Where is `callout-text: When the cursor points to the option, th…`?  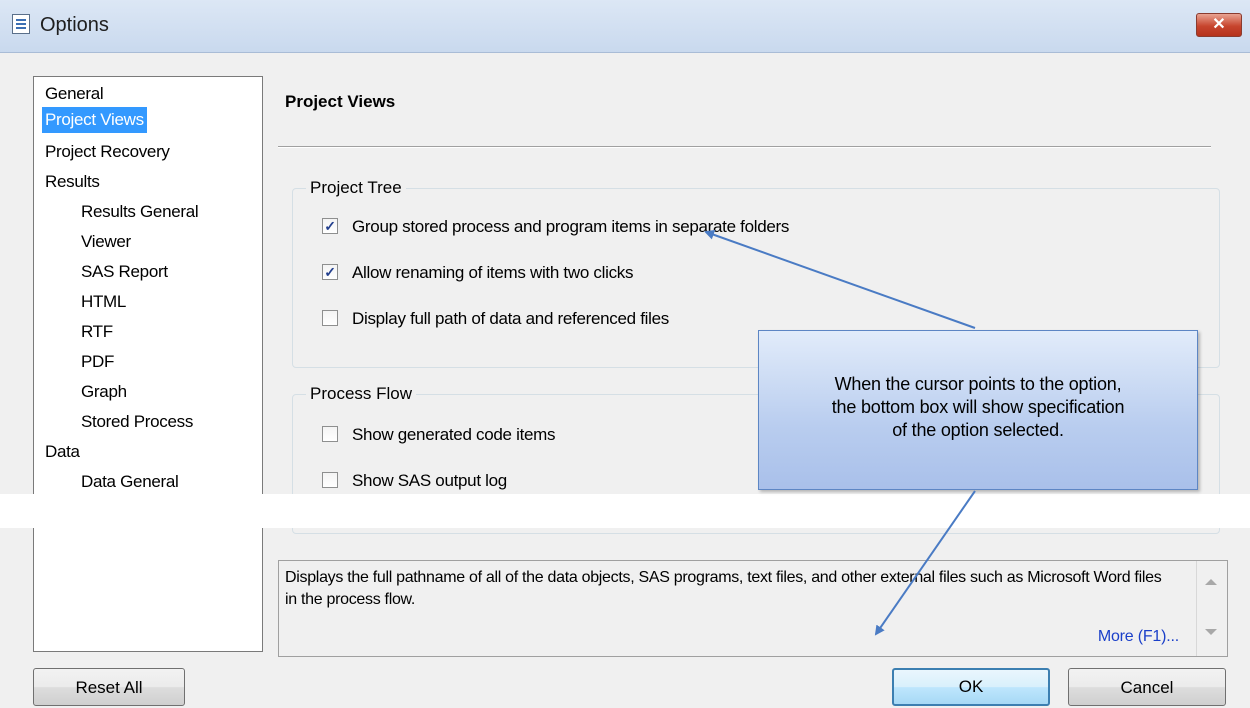
callout-text: When the cursor points to the option, th… is located at coordinates (978, 407).